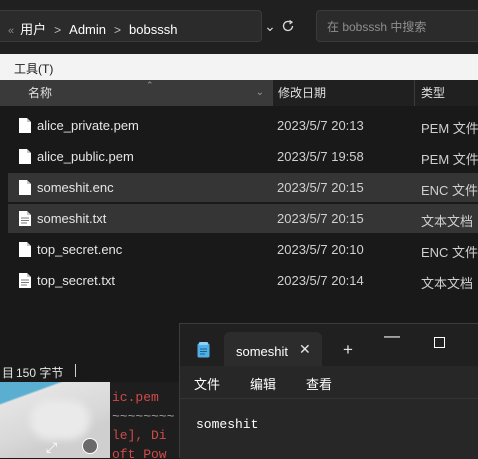 The height and width of the screenshot is (459, 478). I want to click on menu-tools: 工具(T), so click(33, 68).